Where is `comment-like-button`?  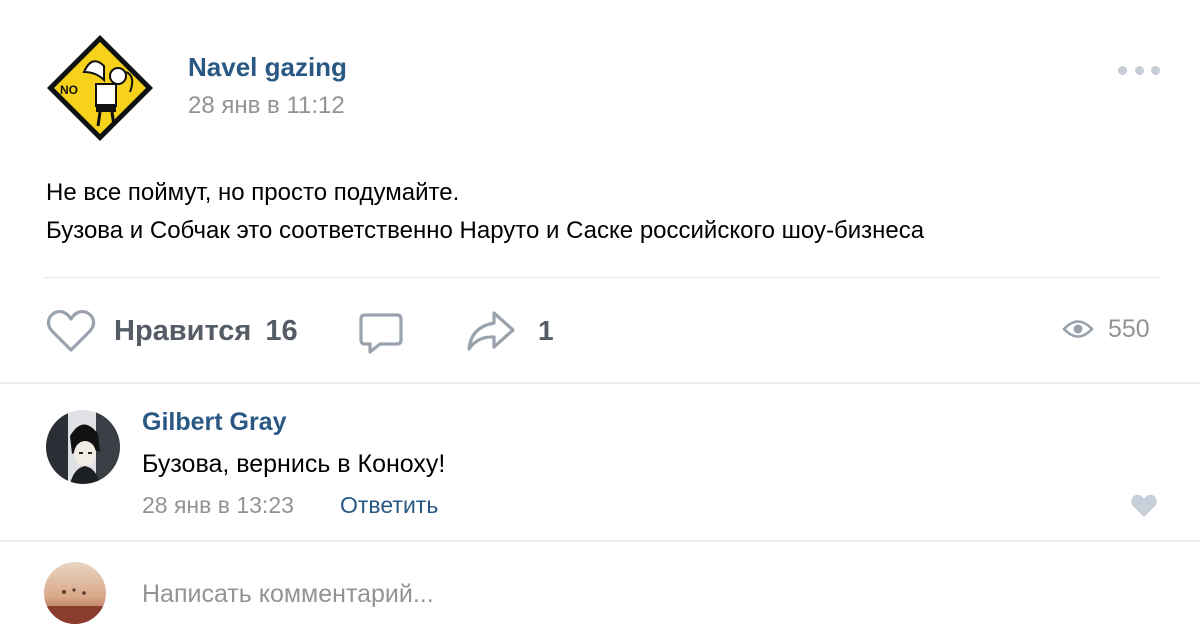
comment-like-button is located at coordinates (1144, 506).